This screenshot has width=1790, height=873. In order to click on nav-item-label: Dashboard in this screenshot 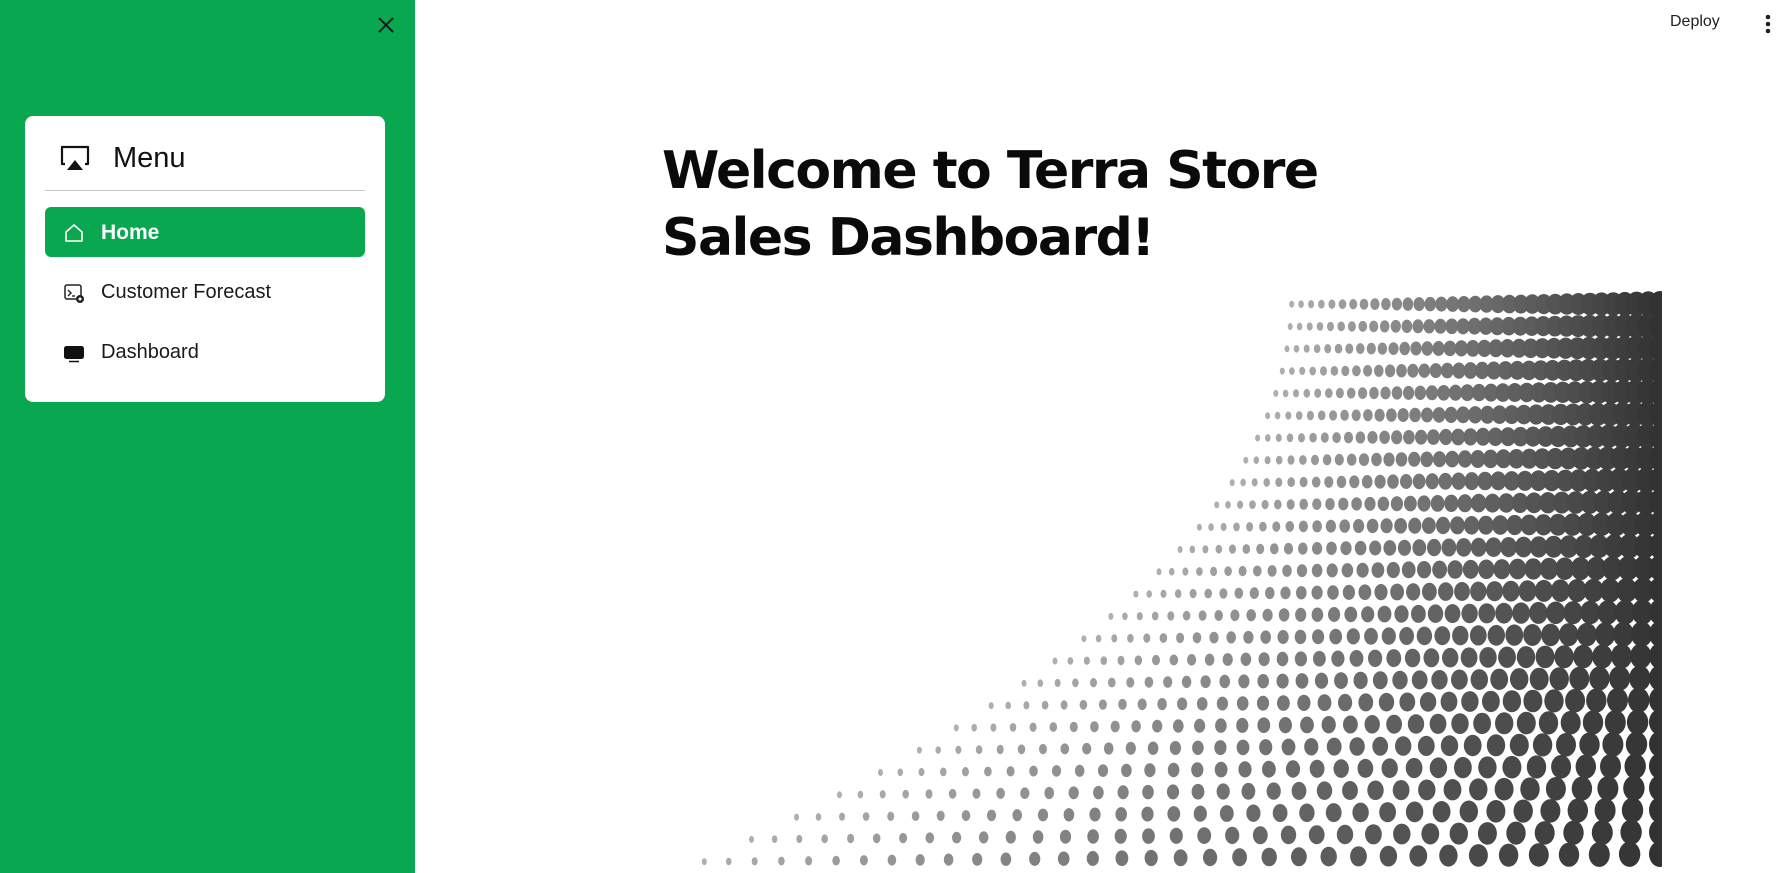, I will do `click(150, 352)`.